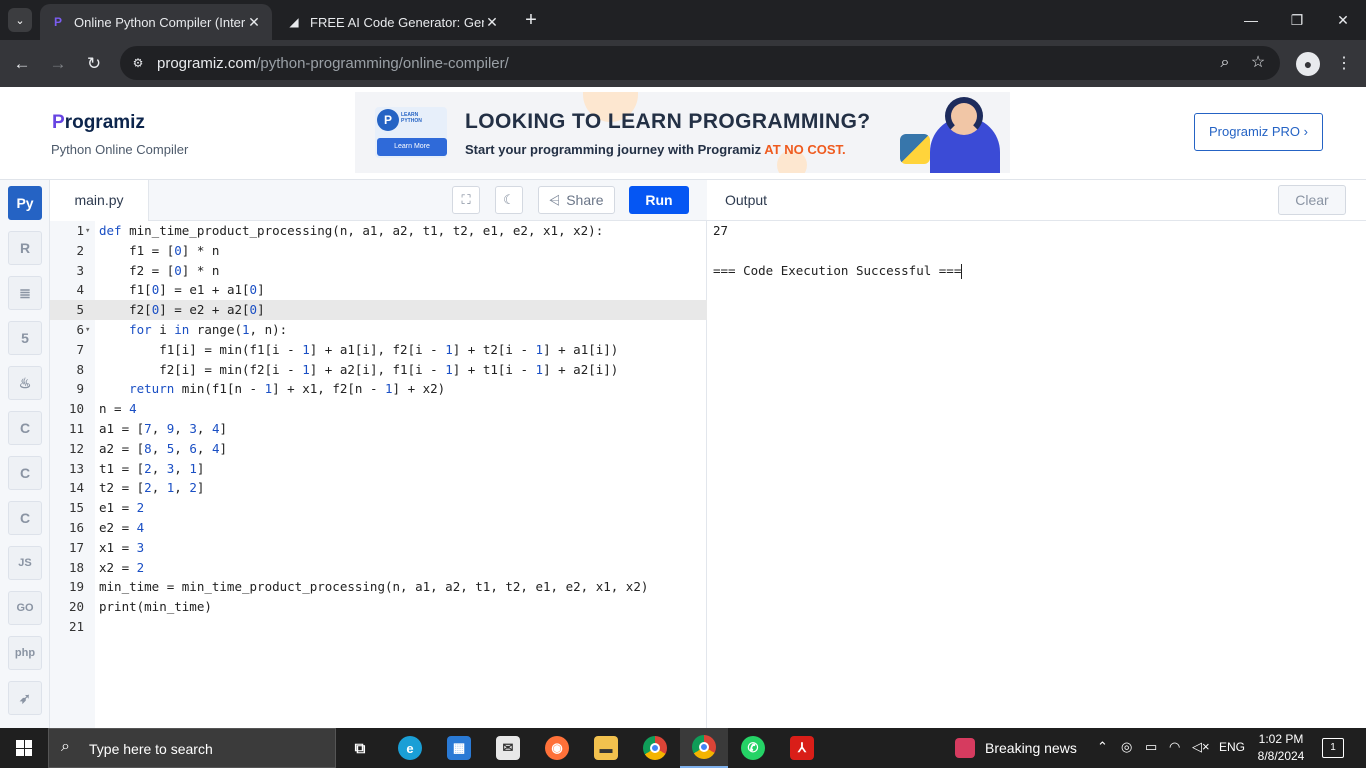  I want to click on forward-icon: →, so click(58, 64).